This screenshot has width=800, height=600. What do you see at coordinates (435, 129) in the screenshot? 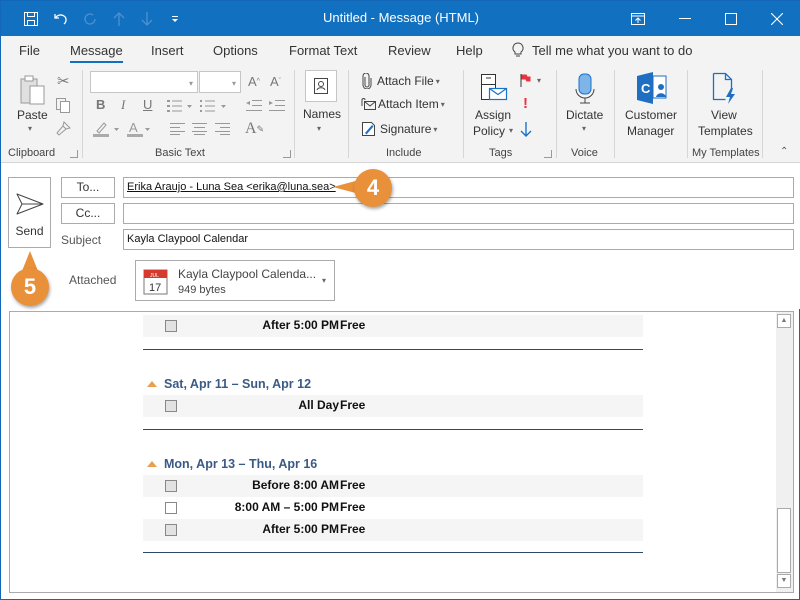
I see `signature-dropdown-icon: ▾` at bounding box center [435, 129].